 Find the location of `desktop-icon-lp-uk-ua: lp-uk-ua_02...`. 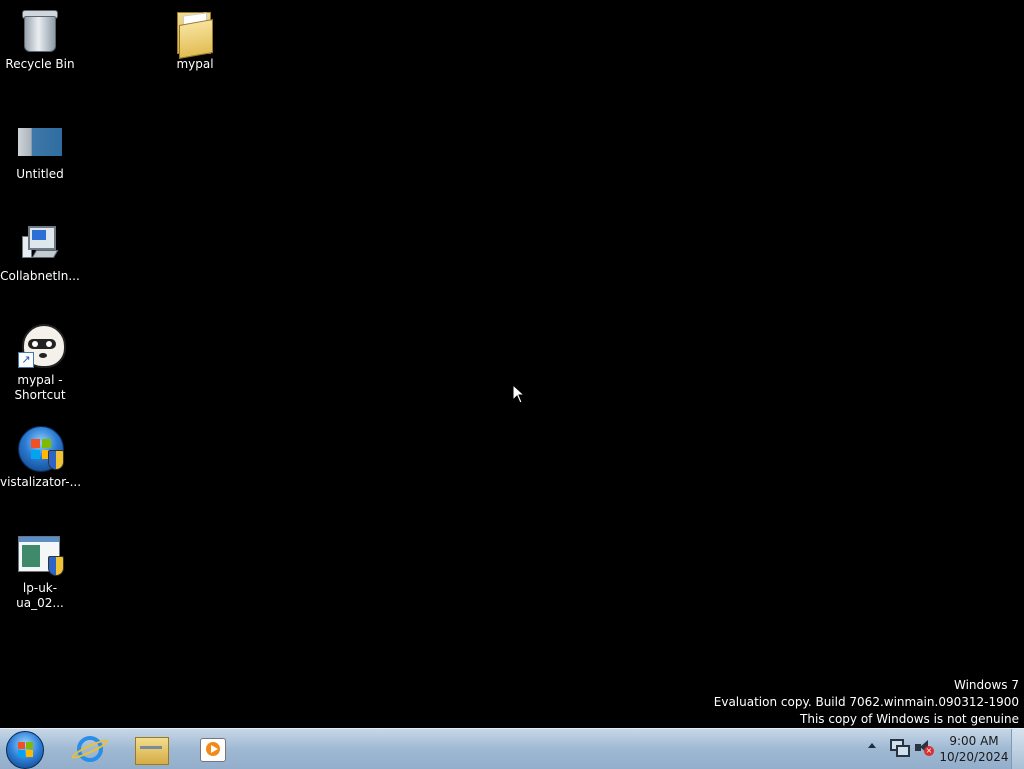

desktop-icon-lp-uk-ua: lp-uk-ua_02... is located at coordinates (40, 570).